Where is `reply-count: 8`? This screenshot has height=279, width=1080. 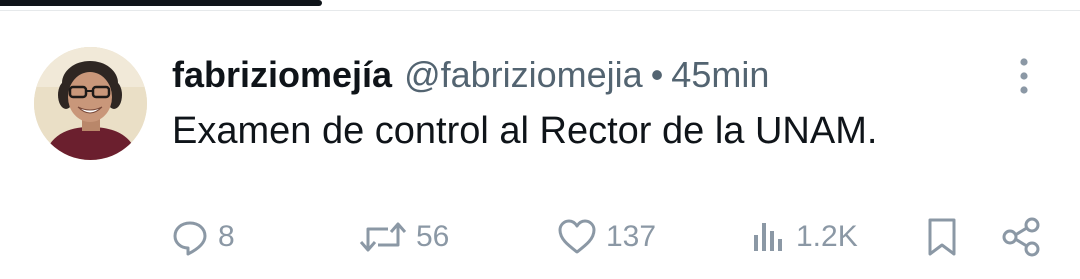
reply-count: 8 is located at coordinates (226, 236).